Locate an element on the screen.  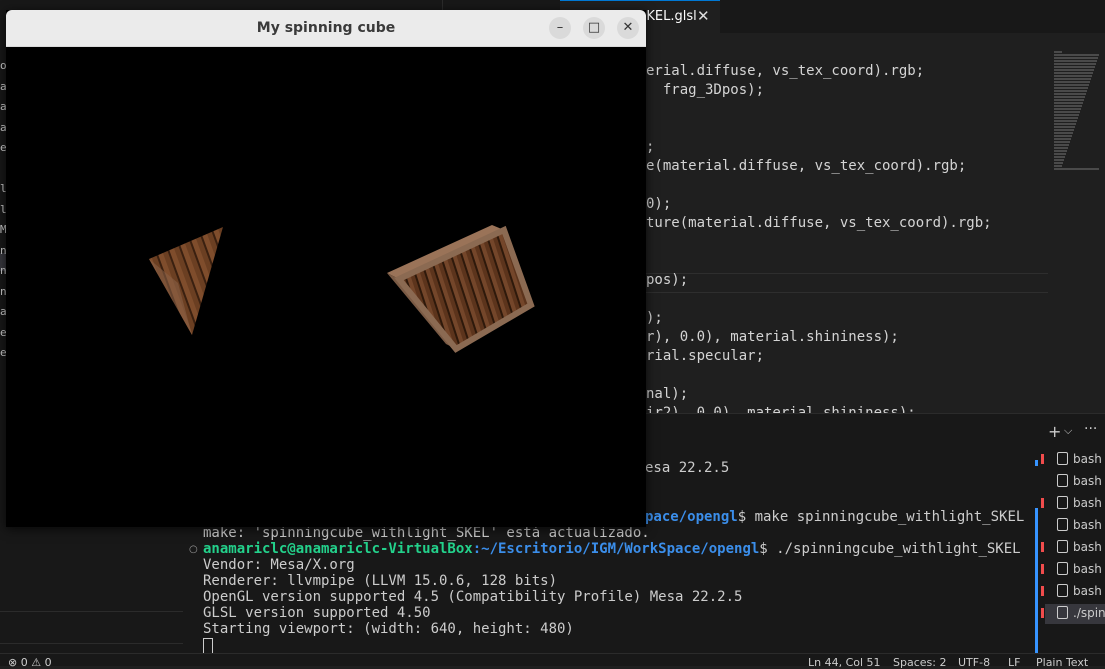
code-line: 0); is located at coordinates (659, 204).